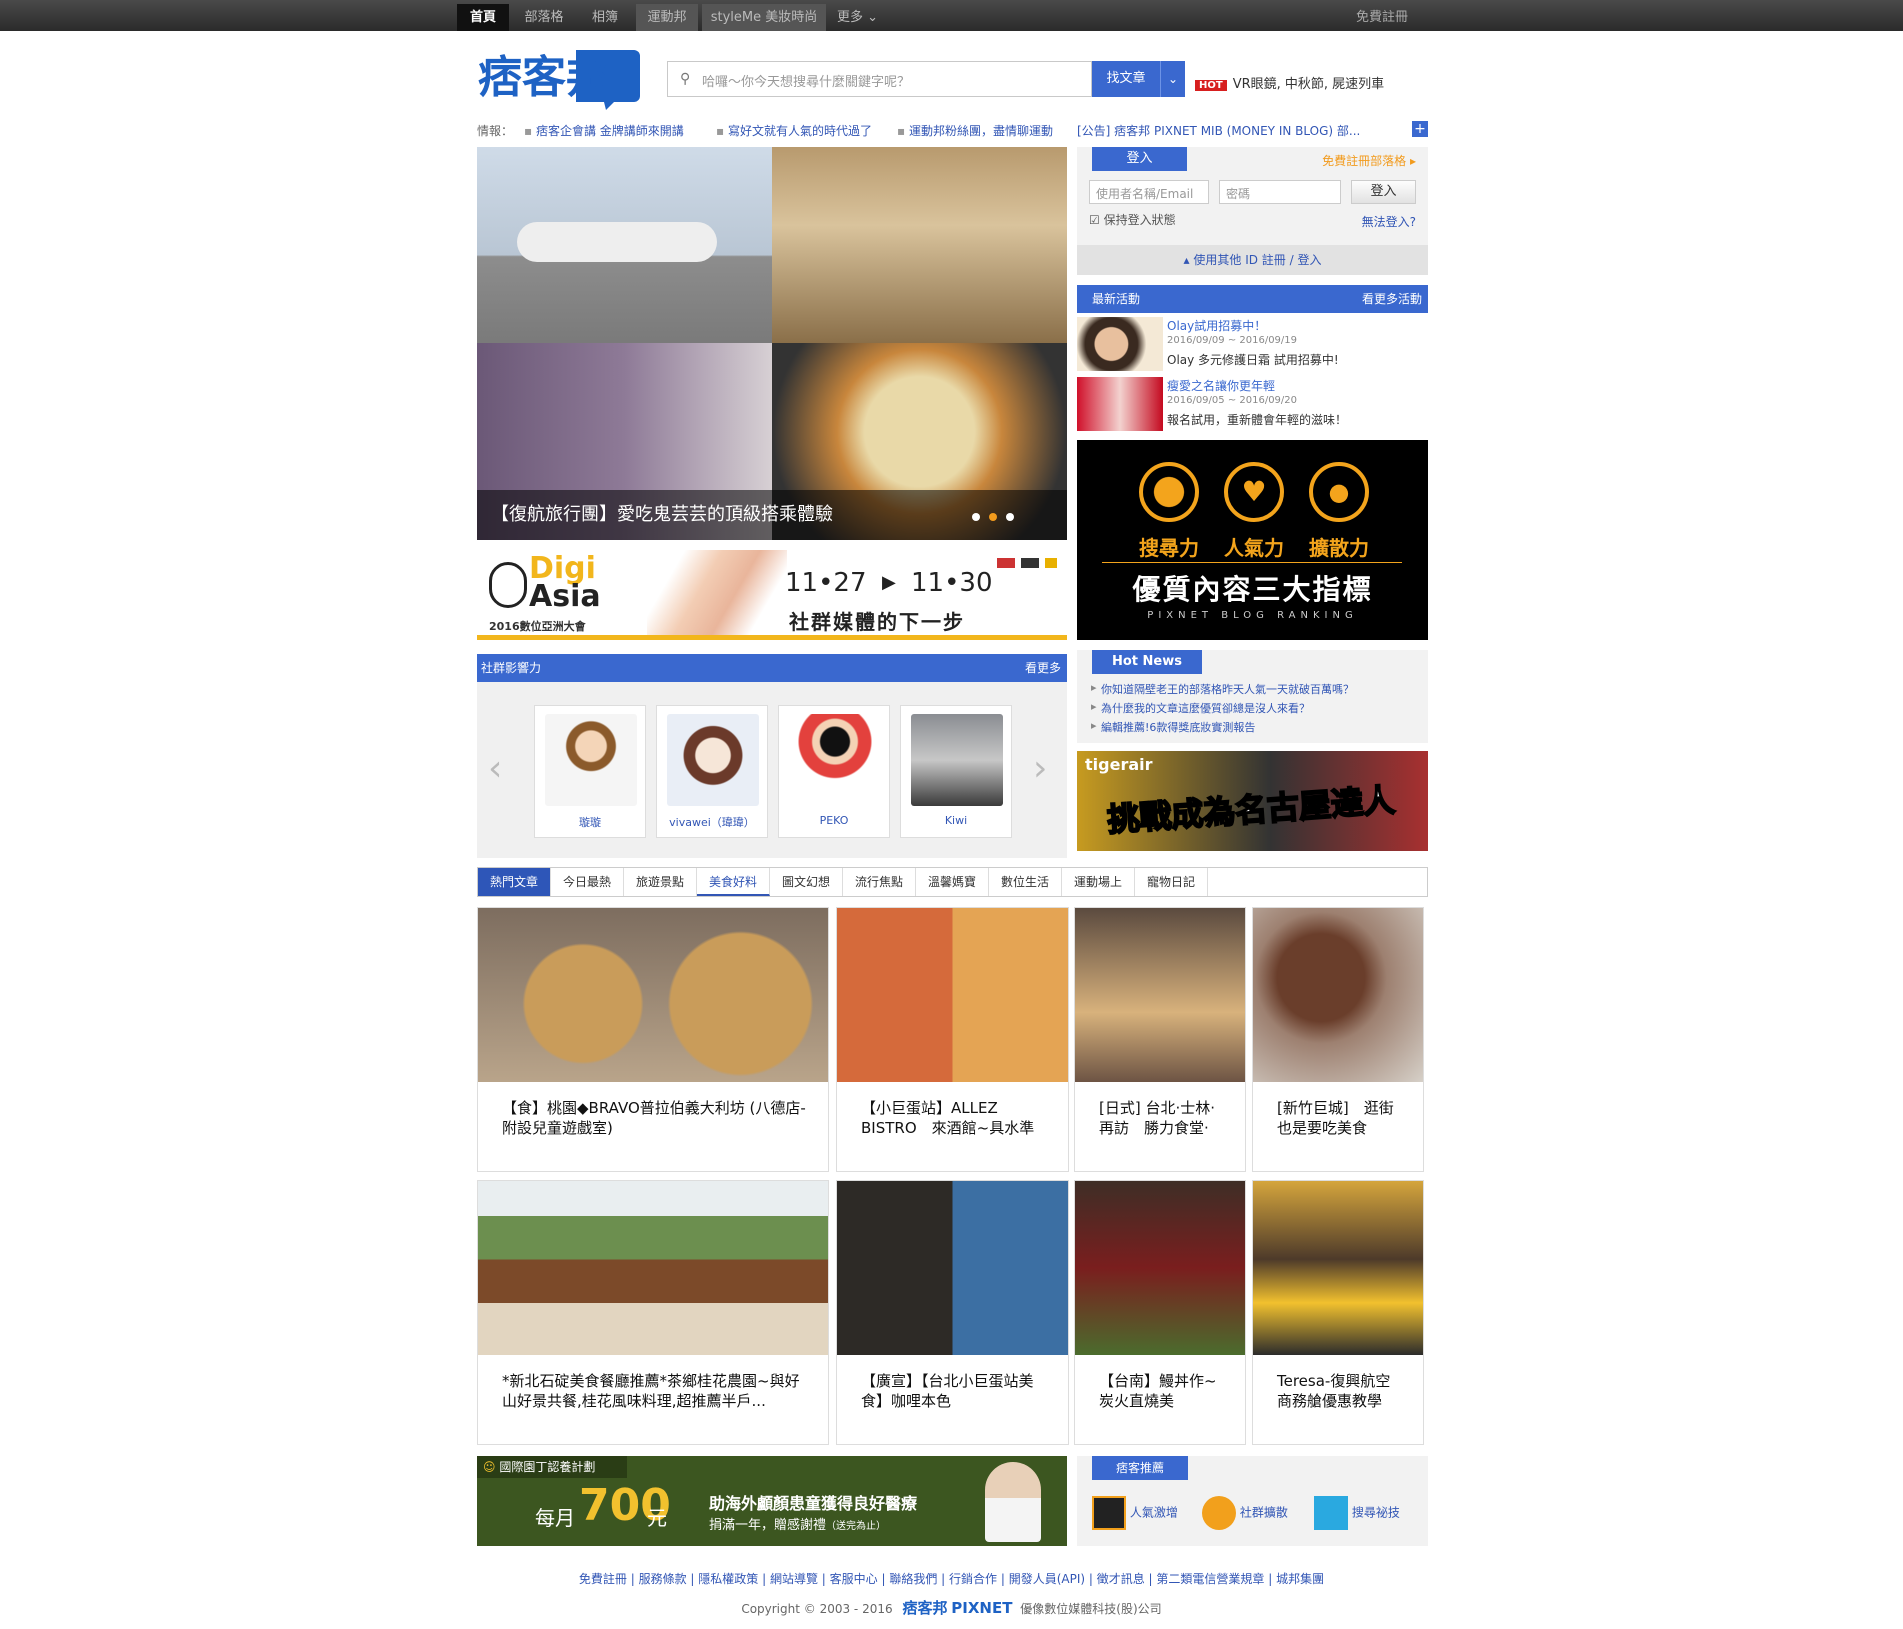  I want to click on article-card: 【小巨蛋站】ALLEZ BISTRO 來酒館~具水準, so click(952, 1039).